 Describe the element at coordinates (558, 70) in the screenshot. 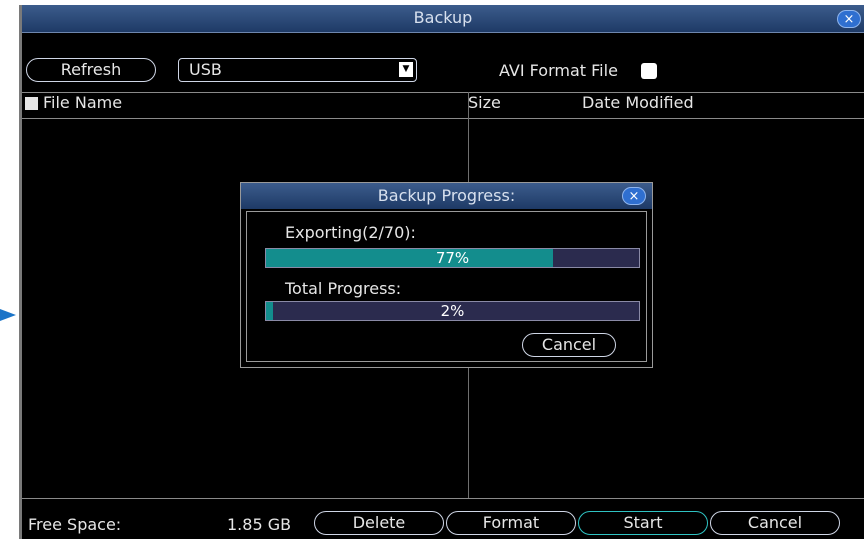

I see `avi-format-label: AVI Format File` at that location.